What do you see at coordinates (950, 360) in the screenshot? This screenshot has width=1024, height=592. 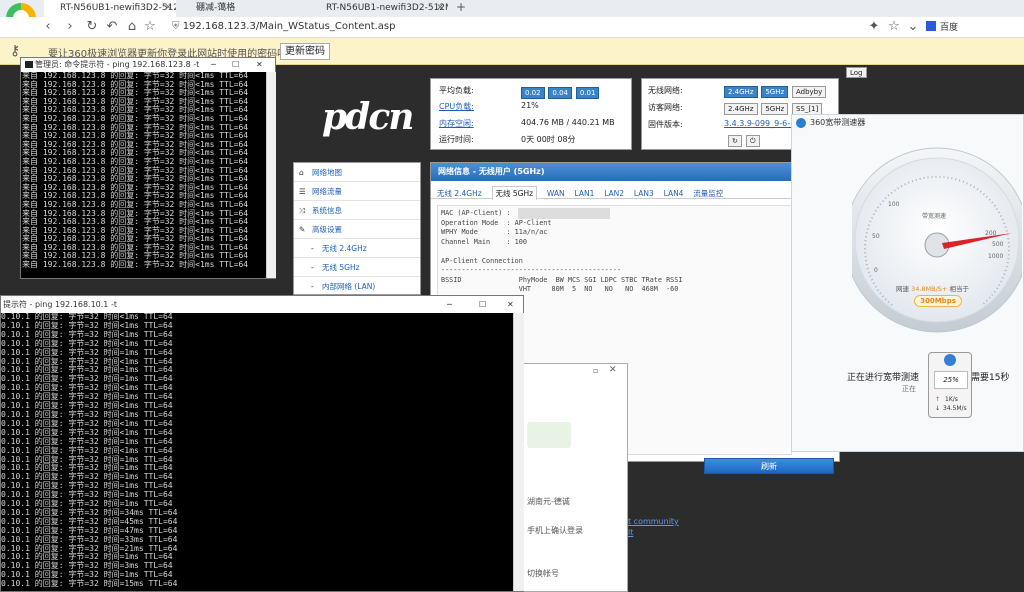 I see `app-icon` at bounding box center [950, 360].